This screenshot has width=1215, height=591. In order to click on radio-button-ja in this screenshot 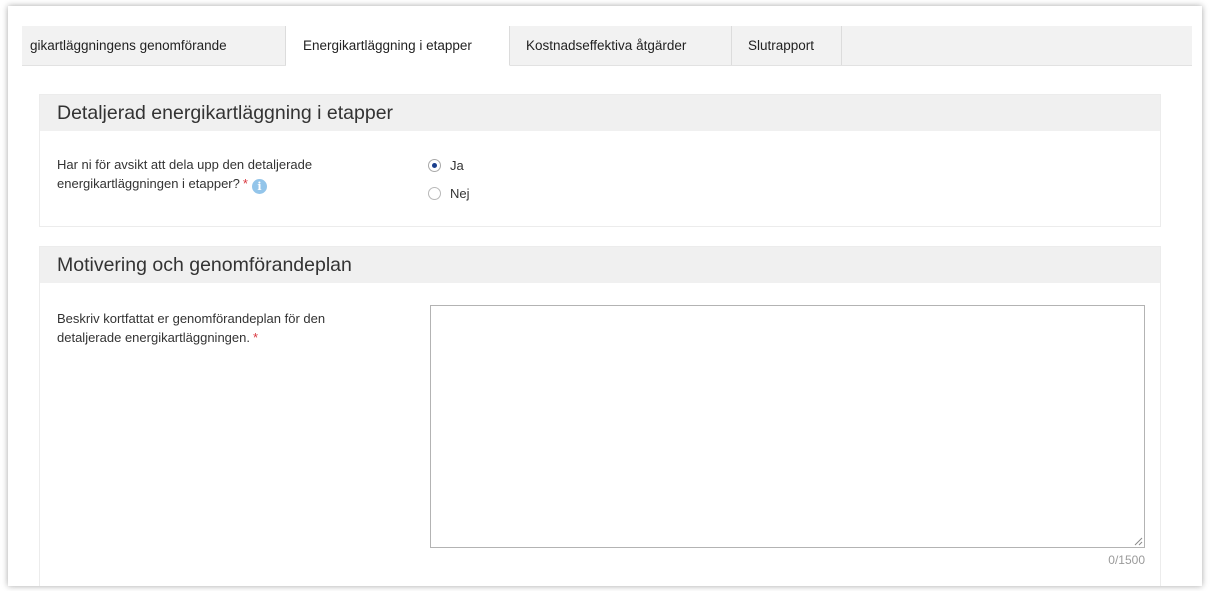, I will do `click(434, 165)`.